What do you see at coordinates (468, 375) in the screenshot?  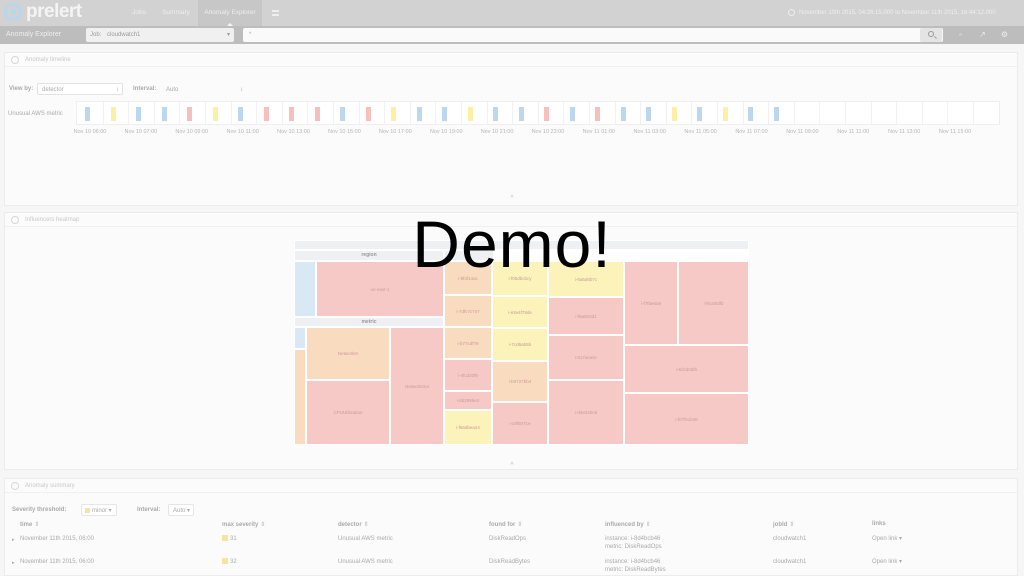 I see `treemap-cell-instance: i-4fcd20f8` at bounding box center [468, 375].